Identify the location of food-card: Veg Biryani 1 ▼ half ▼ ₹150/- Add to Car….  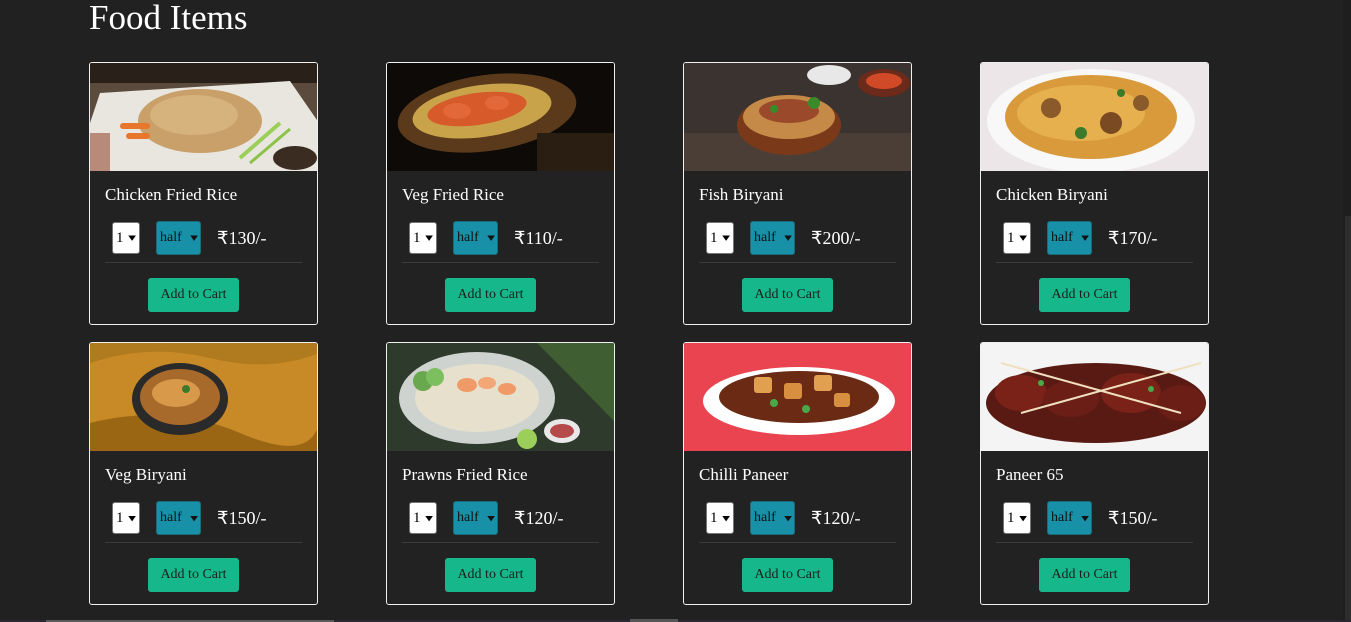
(203, 473).